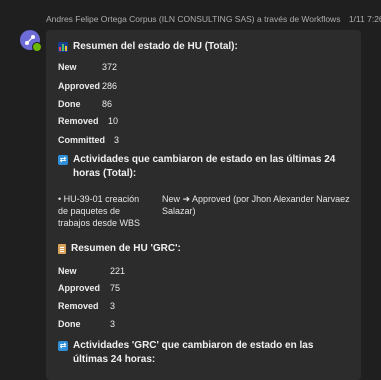 The image size is (381, 380). Describe the element at coordinates (92, 271) in the screenshot. I see `status-row: New 221` at that location.